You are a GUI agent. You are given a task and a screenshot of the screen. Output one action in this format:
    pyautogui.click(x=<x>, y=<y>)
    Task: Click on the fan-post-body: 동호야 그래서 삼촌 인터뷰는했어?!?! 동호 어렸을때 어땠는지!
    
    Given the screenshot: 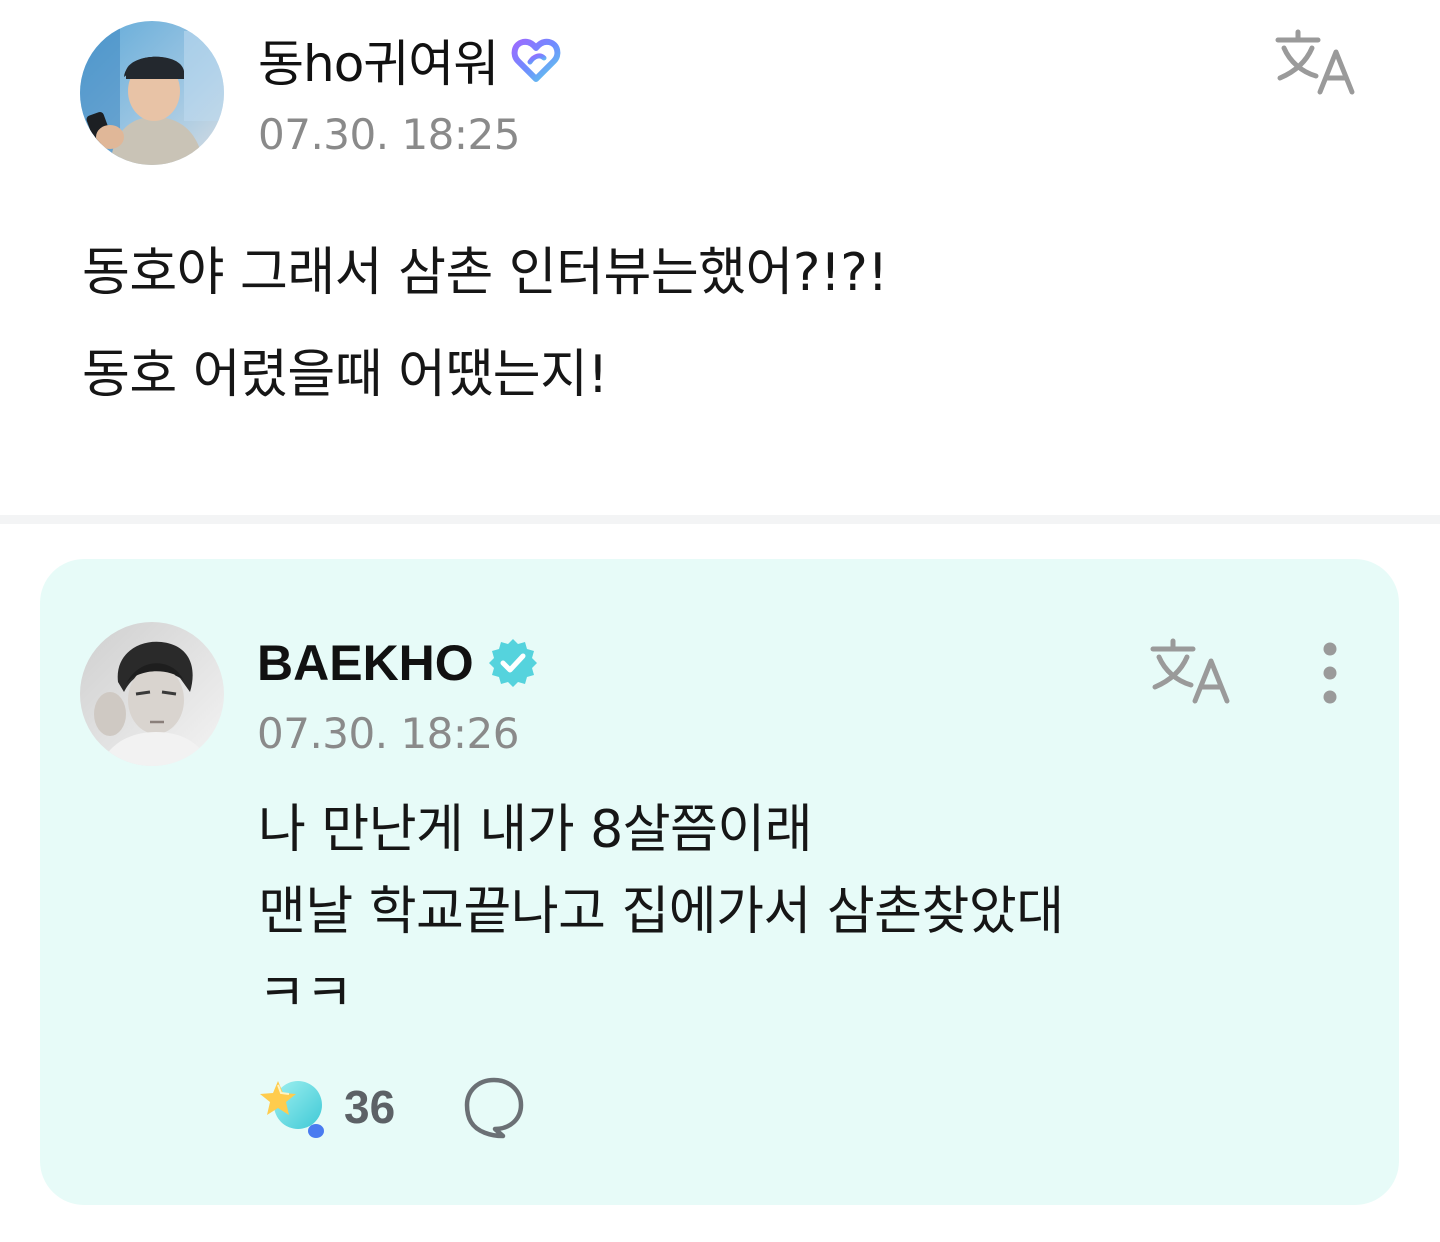 What is the action you would take?
    pyautogui.click(x=485, y=324)
    